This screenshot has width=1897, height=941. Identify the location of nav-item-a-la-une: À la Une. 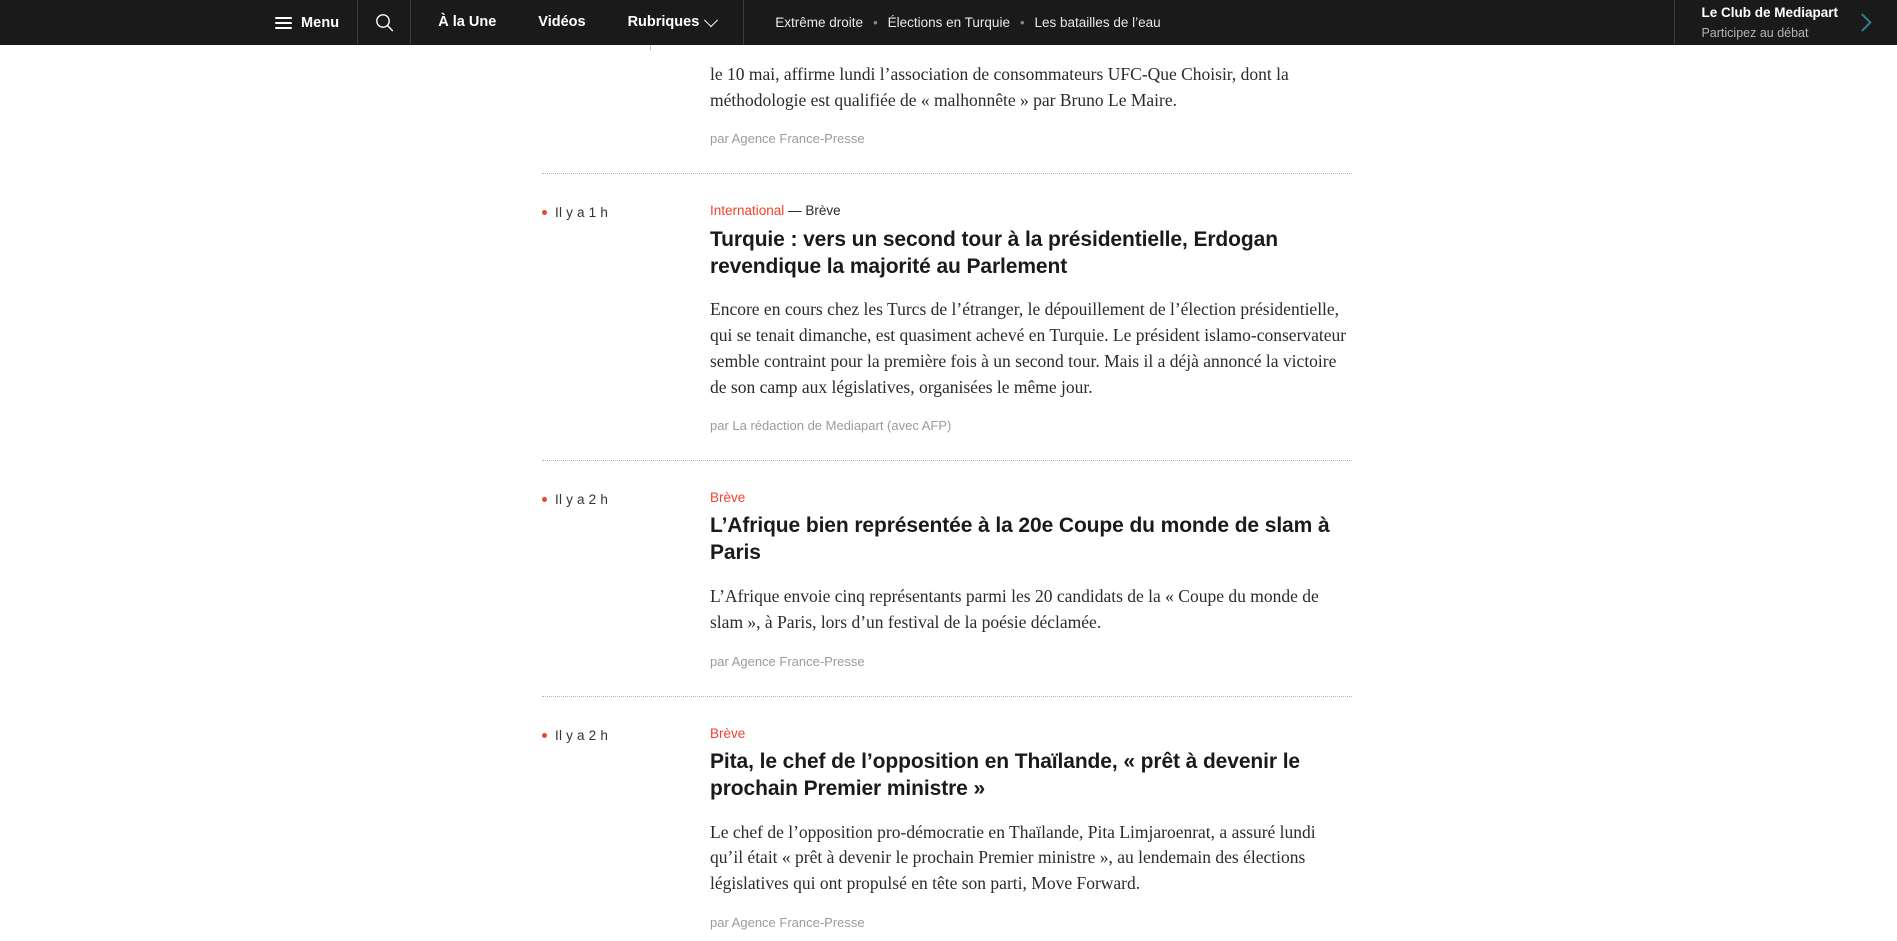
(467, 22).